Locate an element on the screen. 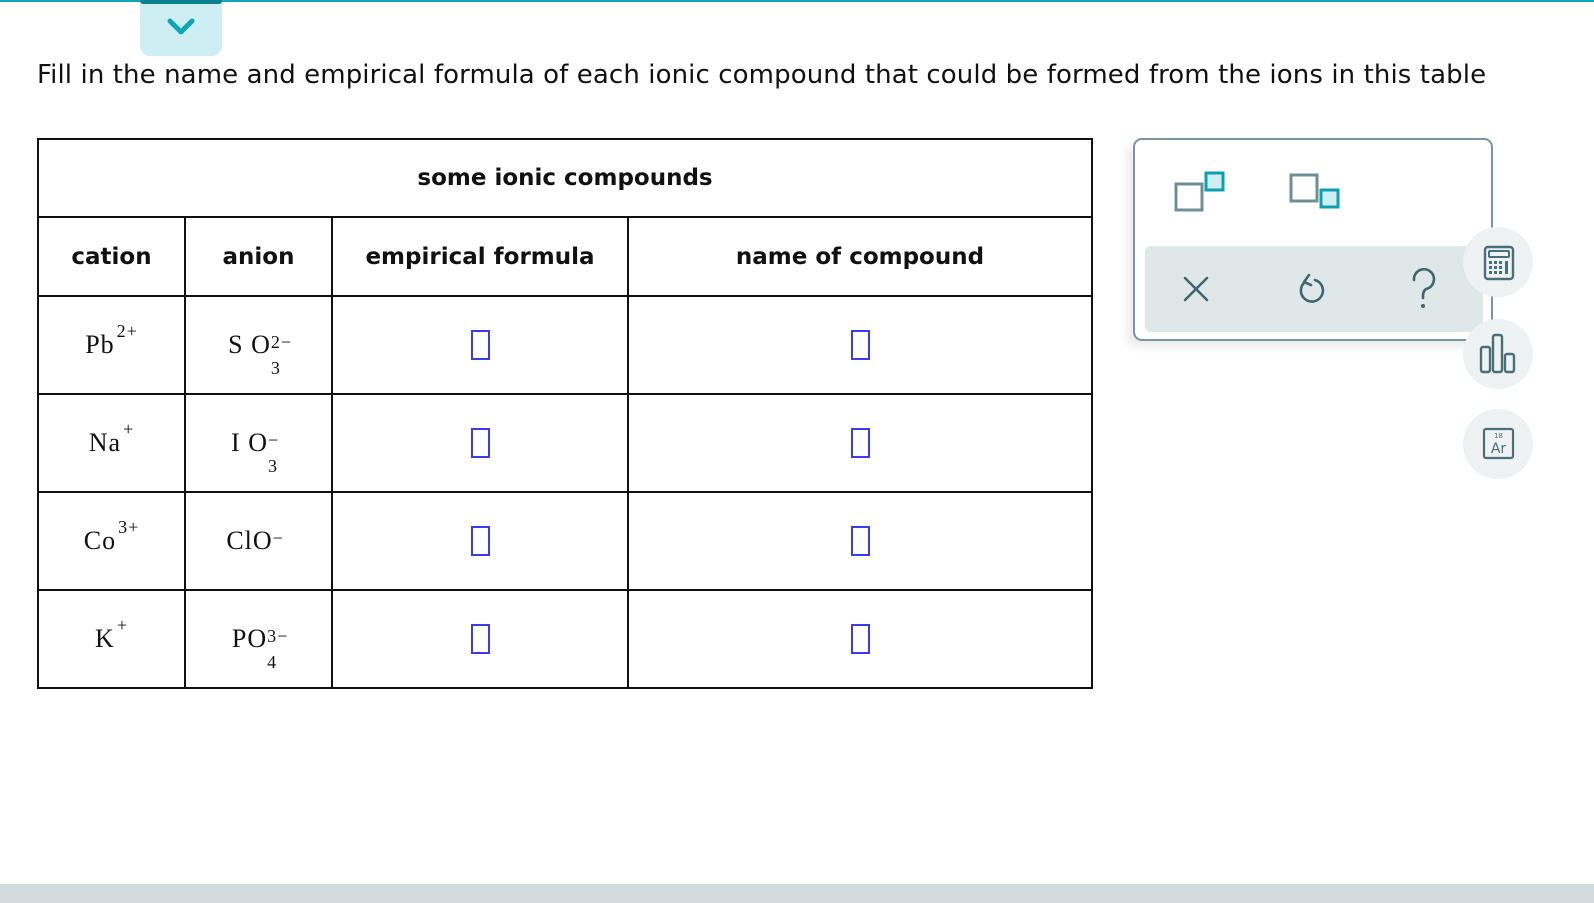 The height and width of the screenshot is (903, 1594). periodic-symbol: Ar is located at coordinates (1499, 449).